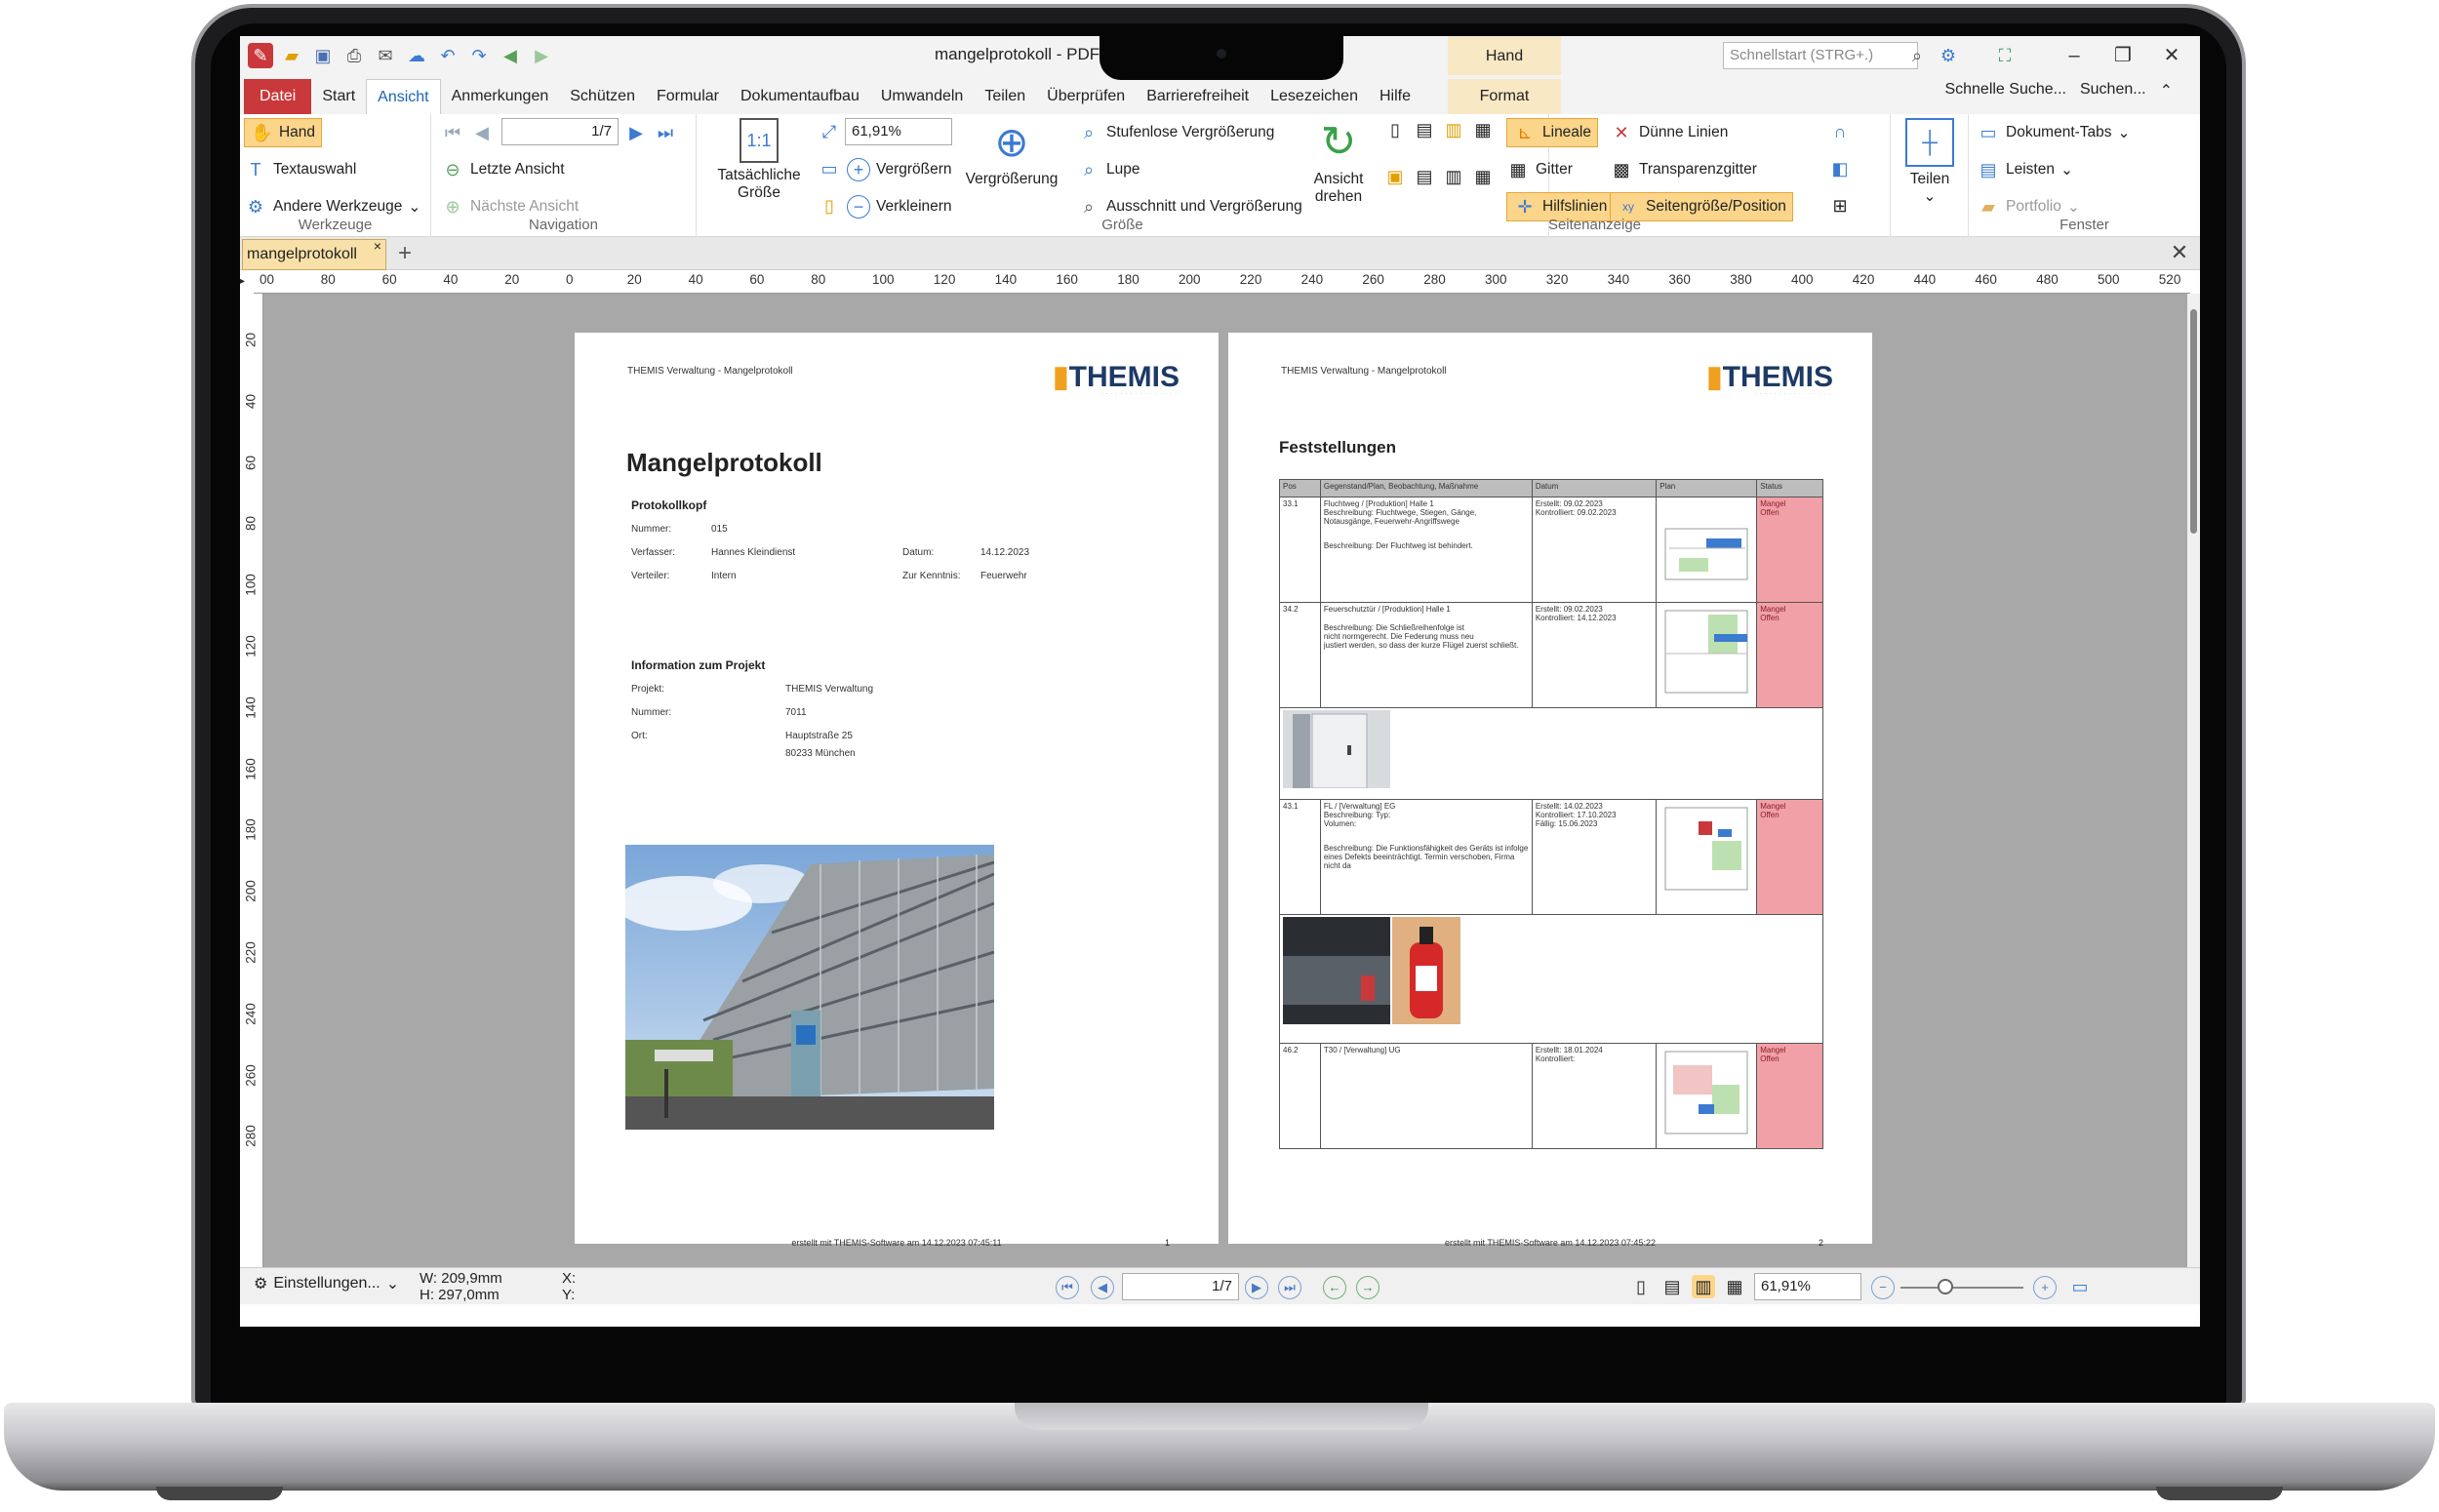  What do you see at coordinates (1395, 176) in the screenshot?
I see `cover-page-icon: ▣` at bounding box center [1395, 176].